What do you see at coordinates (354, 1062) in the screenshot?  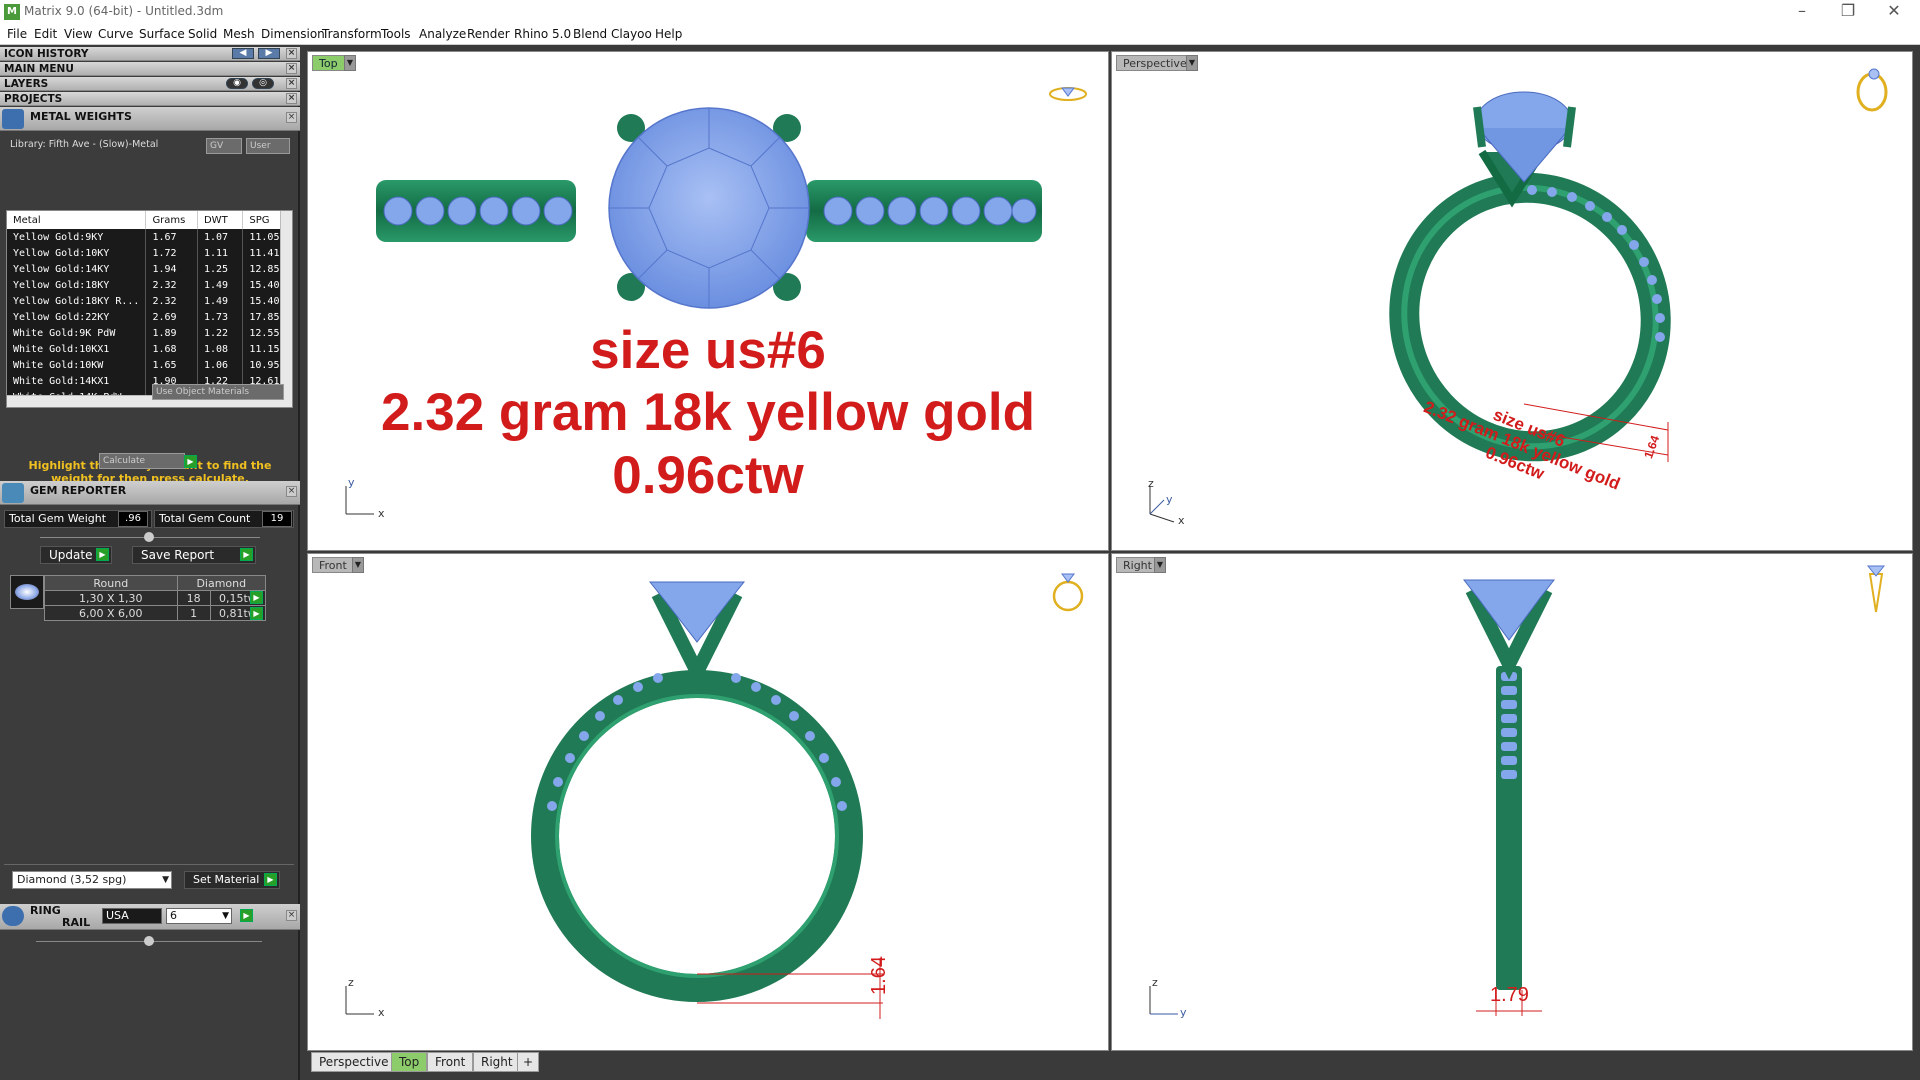 I see `tab-perspective: Perspective` at bounding box center [354, 1062].